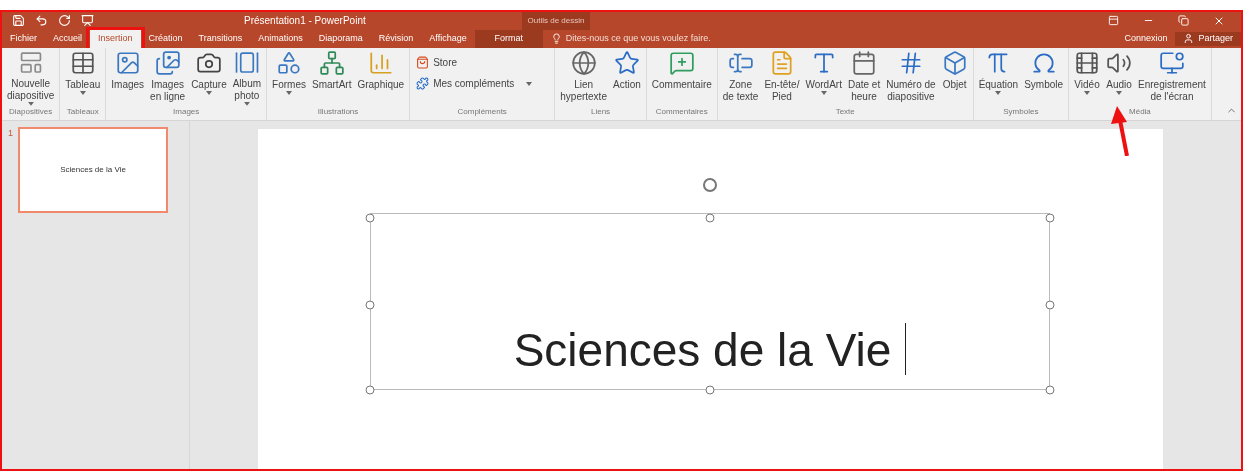 Image resolution: width=1243 pixels, height=471 pixels. I want to click on shapes-icon, so click(289, 63).